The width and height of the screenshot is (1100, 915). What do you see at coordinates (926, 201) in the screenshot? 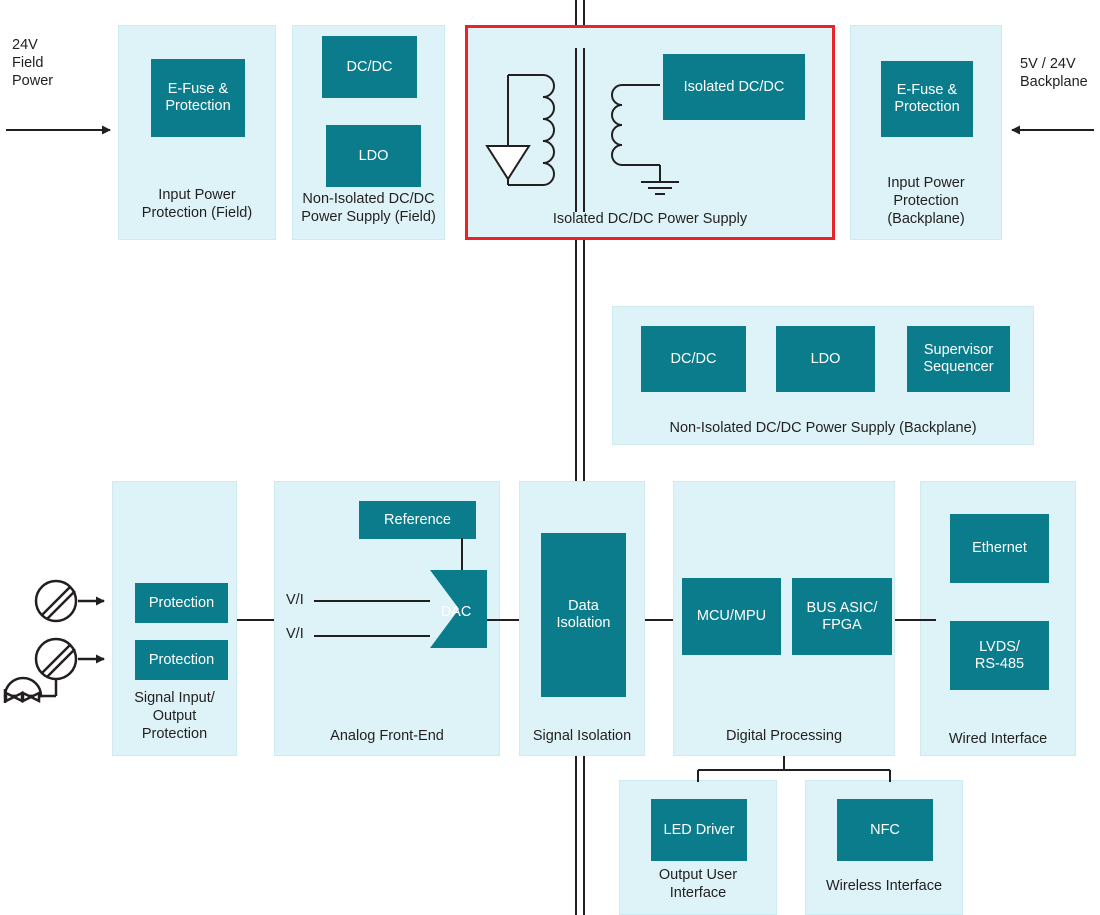
I see `group-label-input-power-protection-backplane: Input Power Protection (Backplane)` at bounding box center [926, 201].